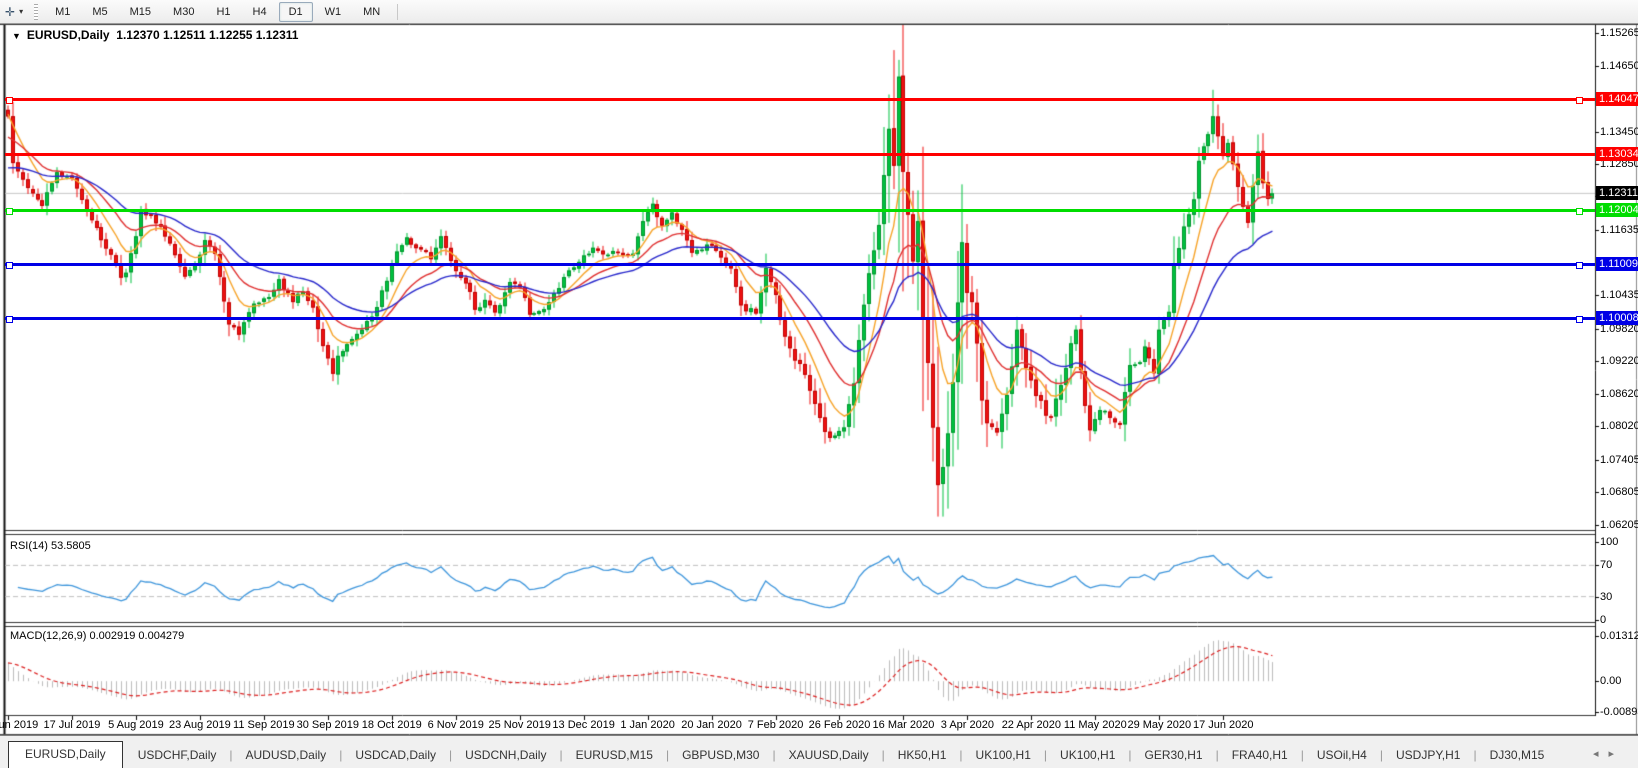 Image resolution: width=1638 pixels, height=768 pixels. What do you see at coordinates (391, 725) in the screenshot?
I see `date-axis-label: 18 Oct 2019` at bounding box center [391, 725].